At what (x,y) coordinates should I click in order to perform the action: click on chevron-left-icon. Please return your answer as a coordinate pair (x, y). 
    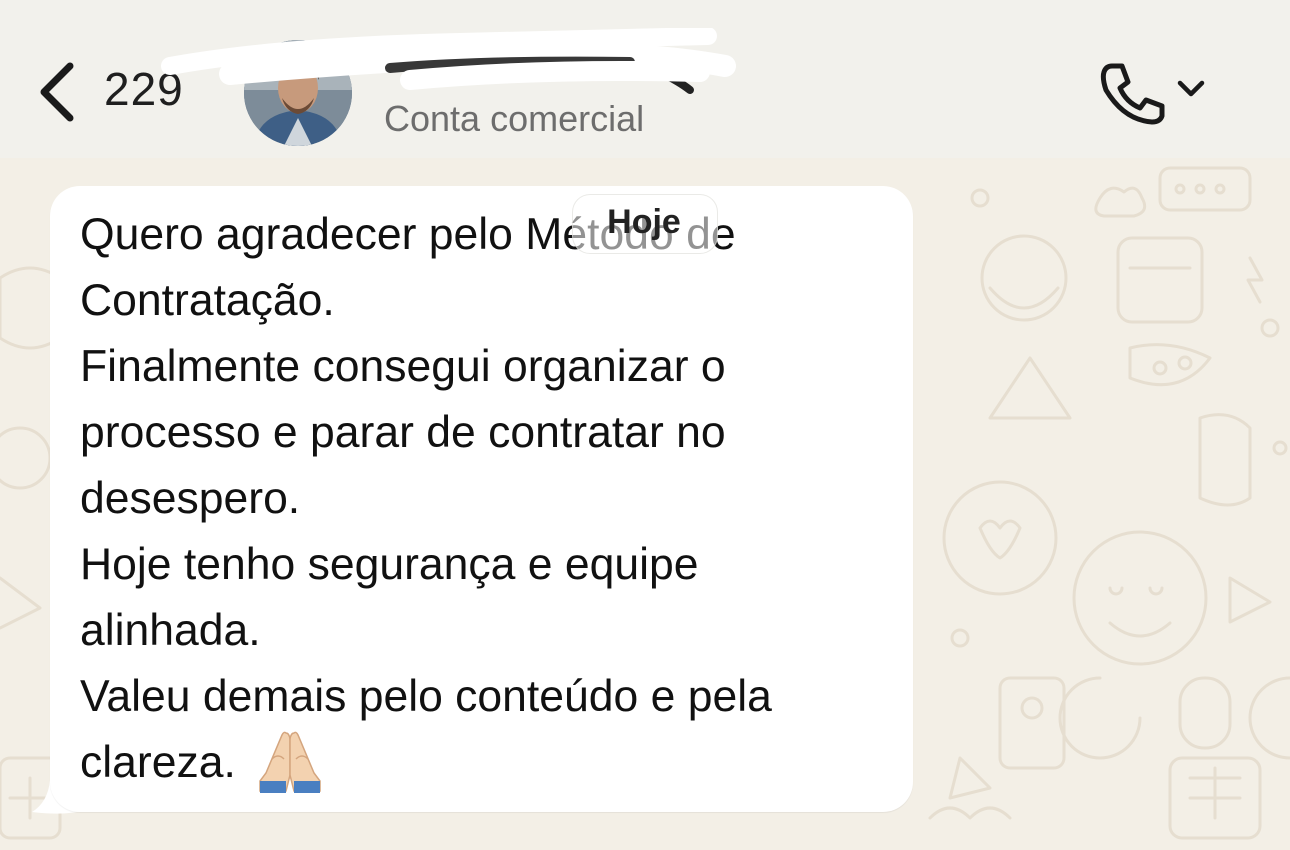
    Looking at the image, I should click on (56, 92).